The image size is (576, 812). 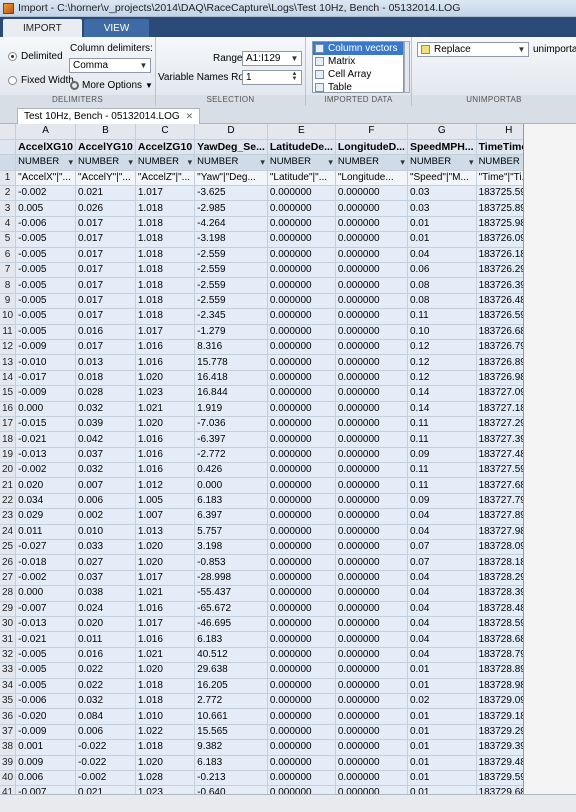 I want to click on table-cell: 6.397, so click(x=231, y=516).